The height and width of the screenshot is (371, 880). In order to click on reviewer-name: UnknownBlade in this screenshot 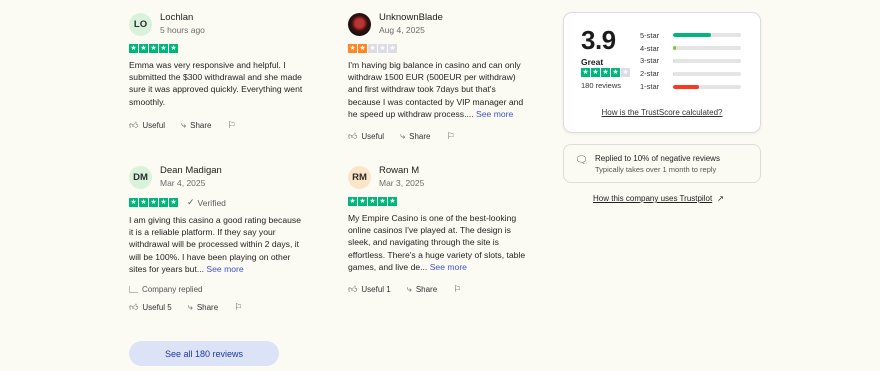, I will do `click(411, 18)`.